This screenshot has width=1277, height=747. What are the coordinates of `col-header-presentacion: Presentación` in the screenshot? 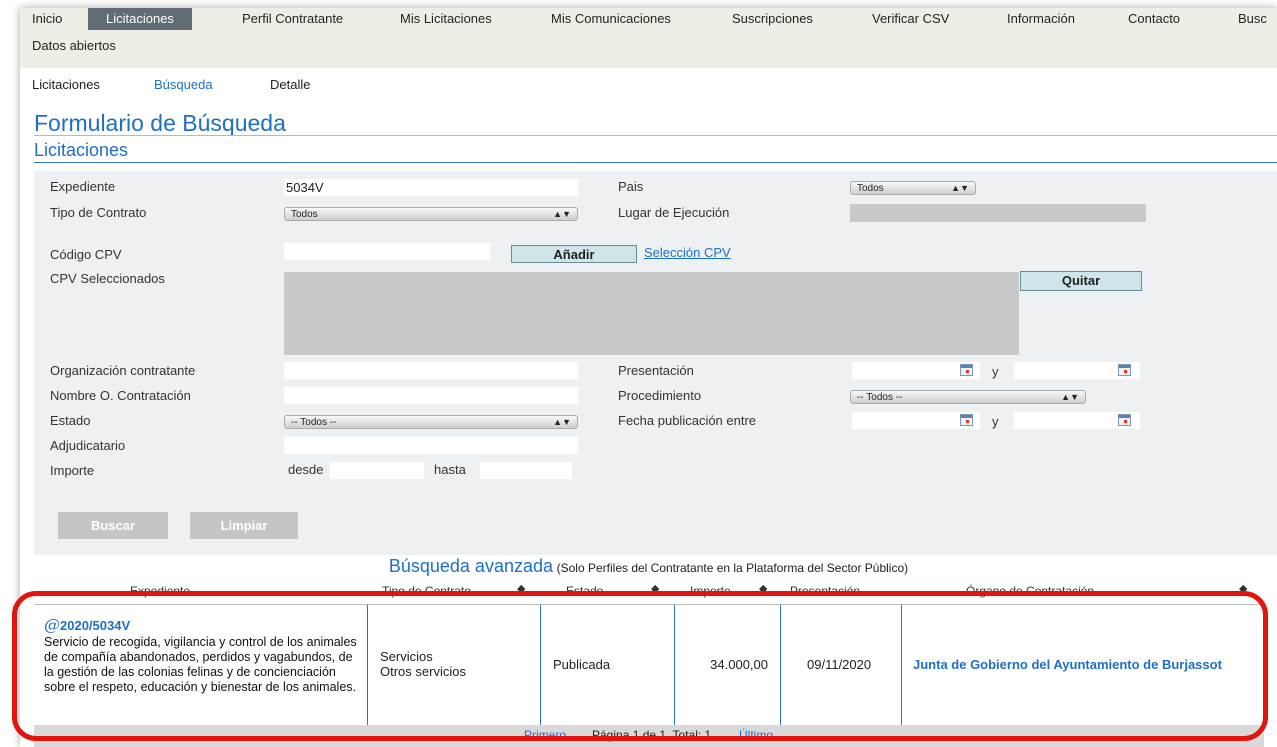 It's located at (825, 591).